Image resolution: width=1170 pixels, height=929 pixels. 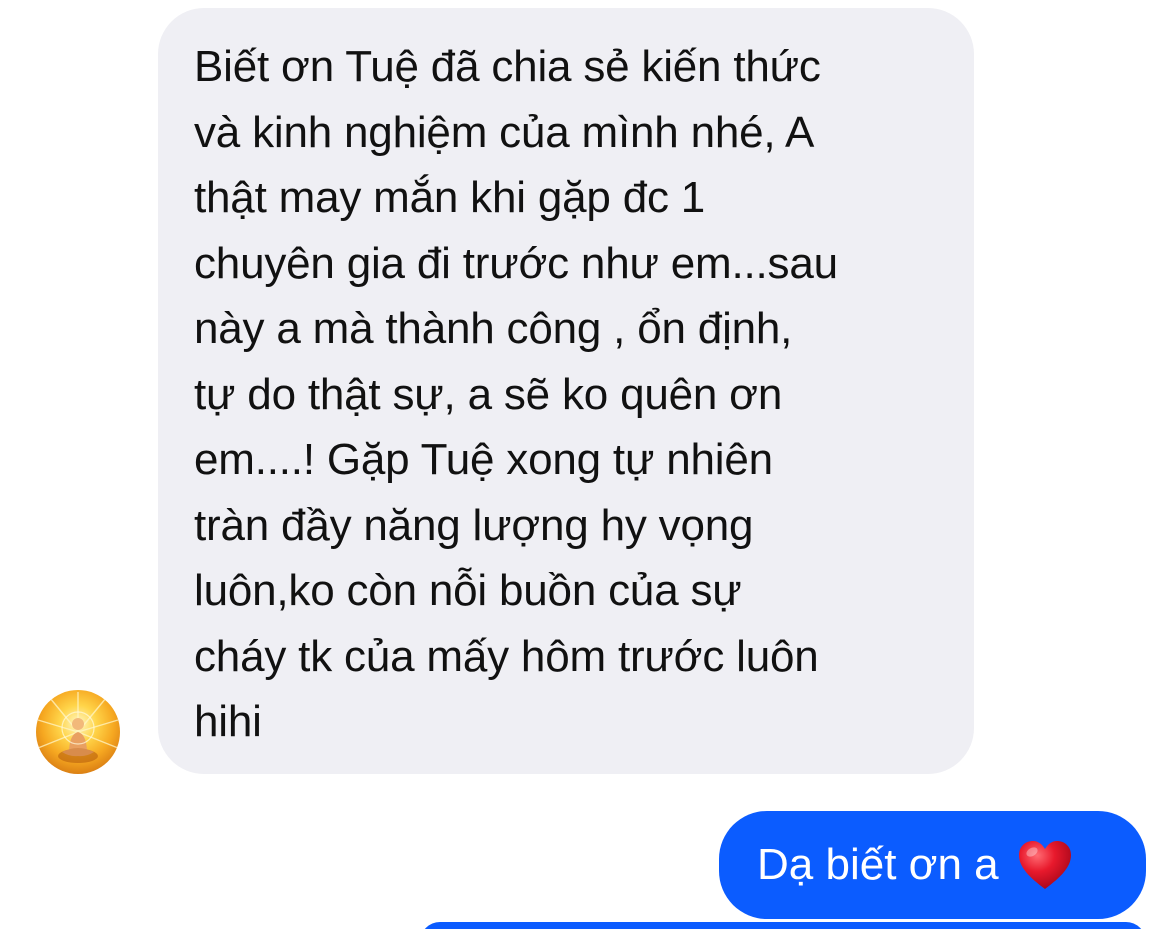 I want to click on next-outgoing-message-bubble, so click(x=783, y=925).